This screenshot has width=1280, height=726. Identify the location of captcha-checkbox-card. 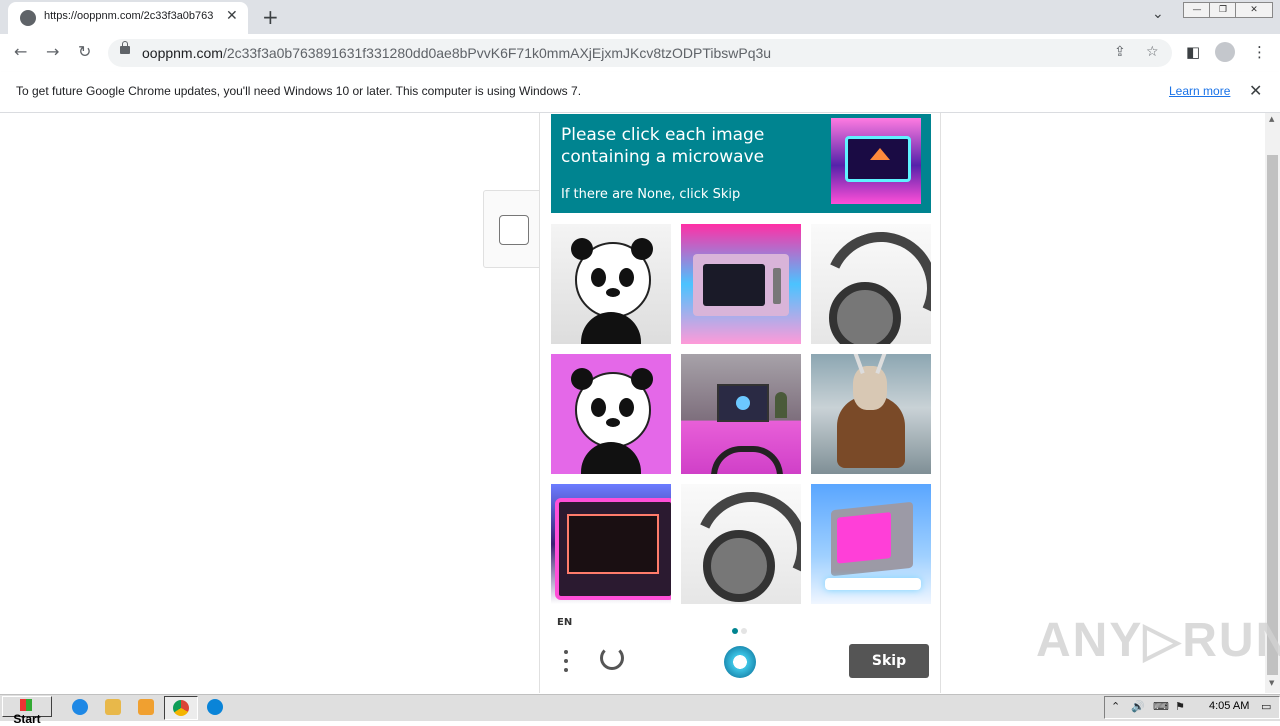
(513, 229).